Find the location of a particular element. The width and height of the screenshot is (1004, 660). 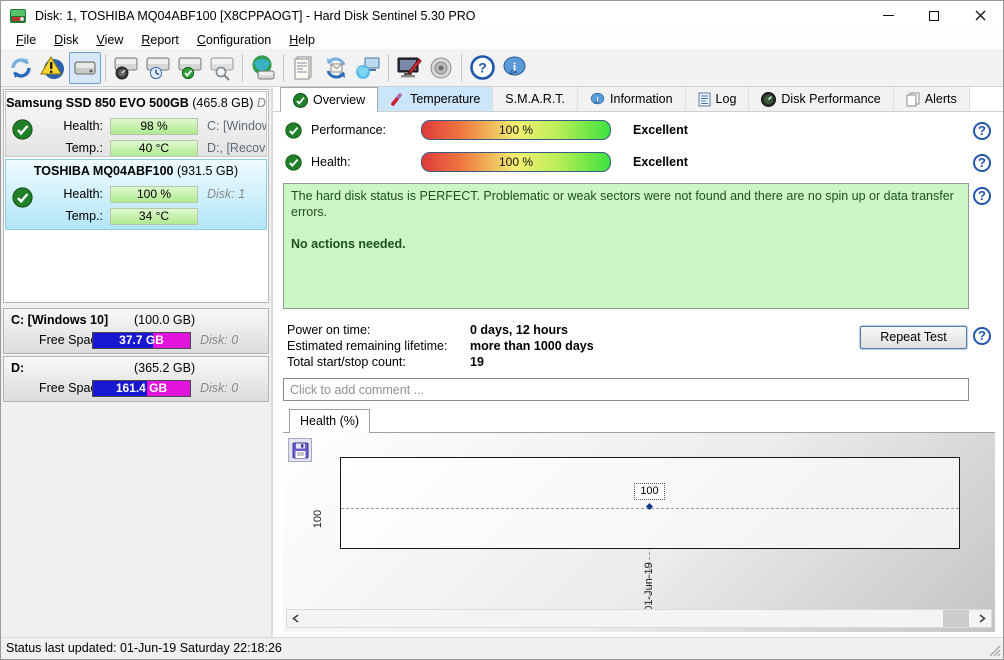

menu-configuration: Configuration is located at coordinates (234, 40).